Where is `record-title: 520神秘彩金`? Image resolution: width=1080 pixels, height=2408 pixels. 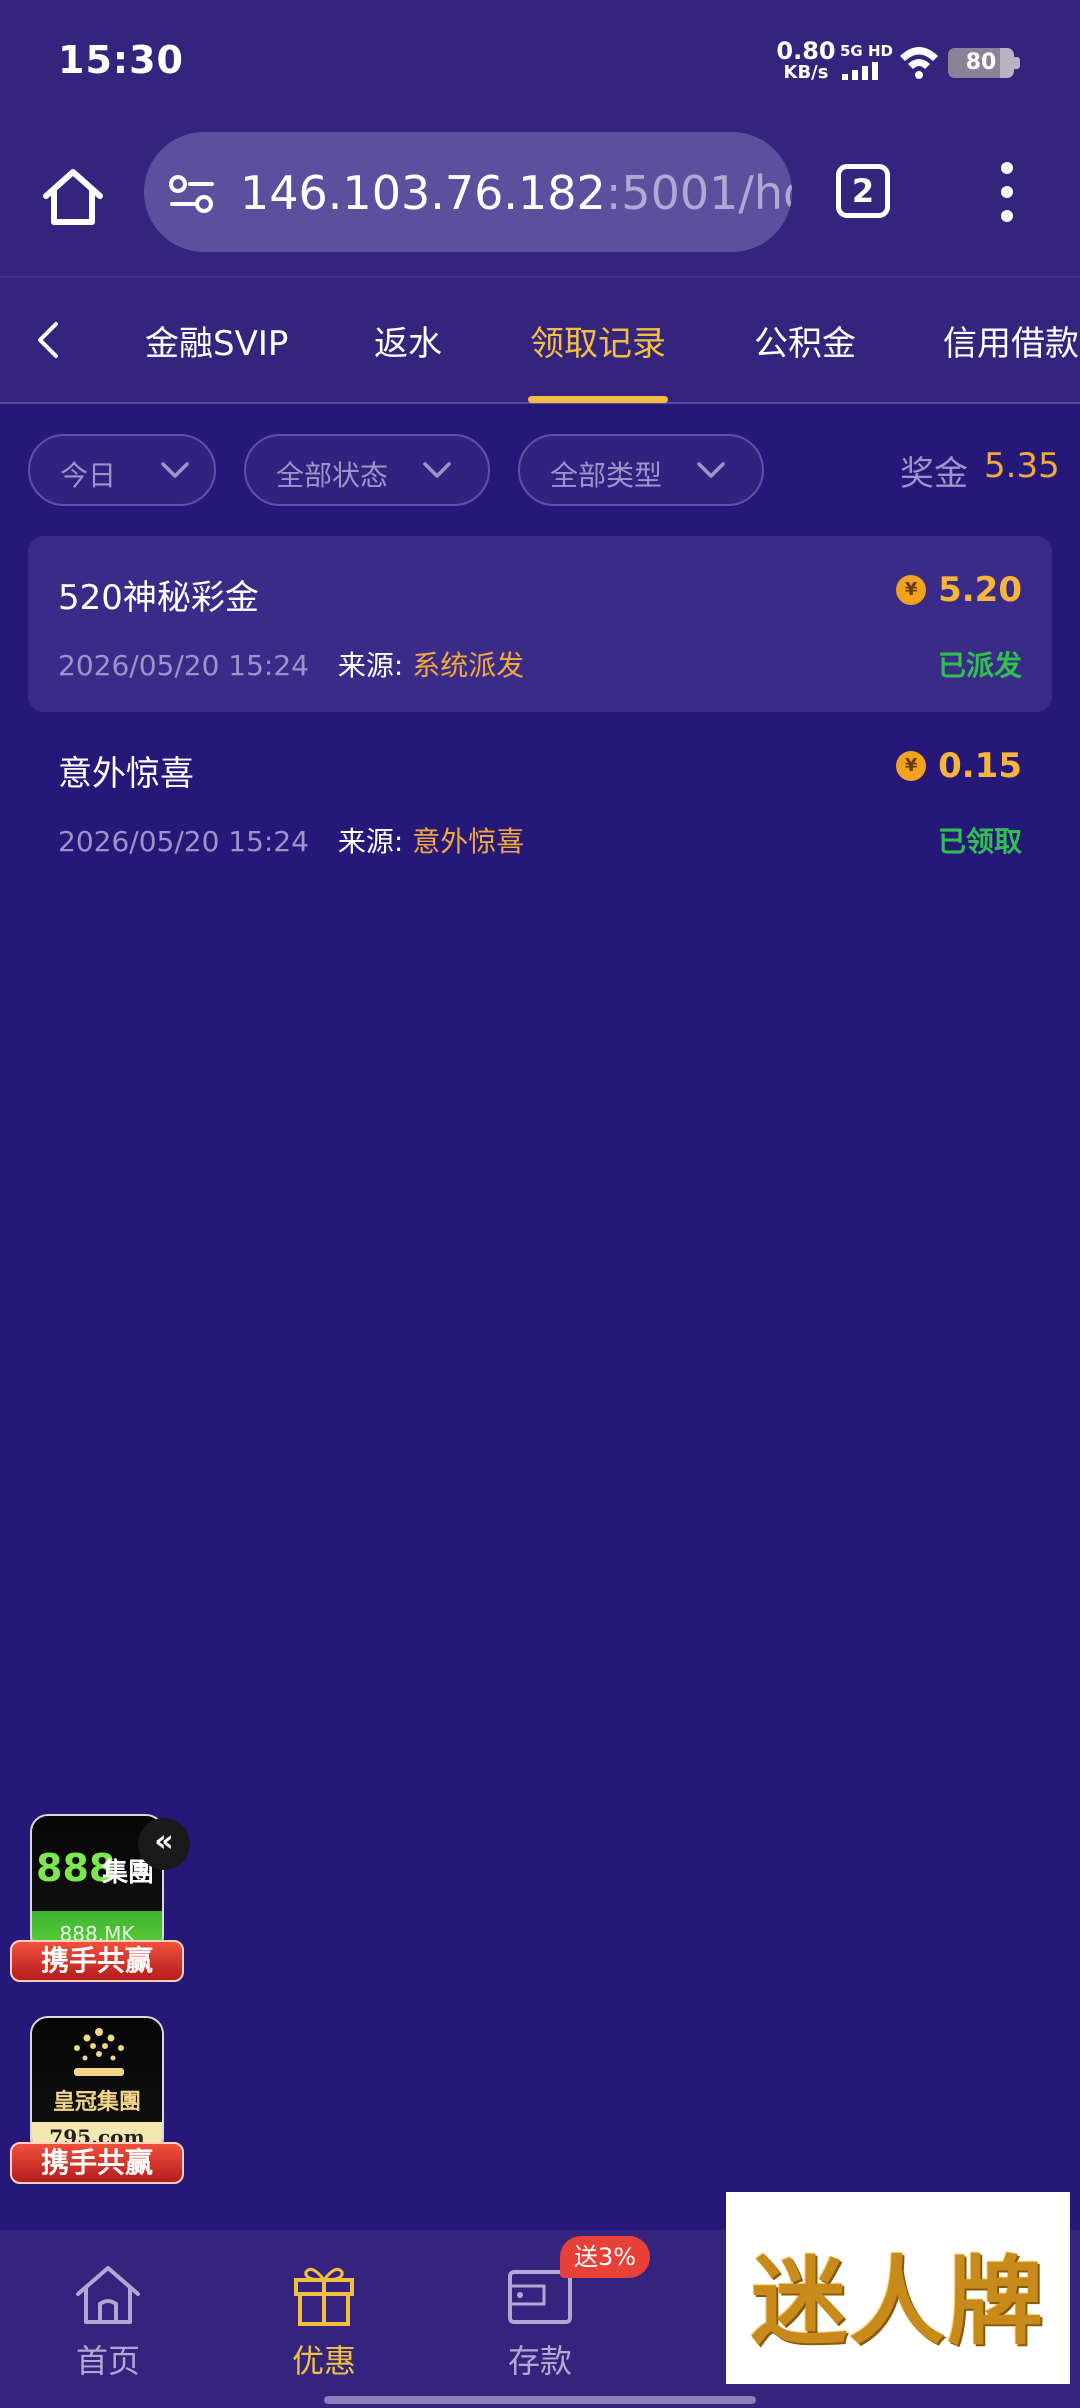 record-title: 520神秘彩金 is located at coordinates (158, 598).